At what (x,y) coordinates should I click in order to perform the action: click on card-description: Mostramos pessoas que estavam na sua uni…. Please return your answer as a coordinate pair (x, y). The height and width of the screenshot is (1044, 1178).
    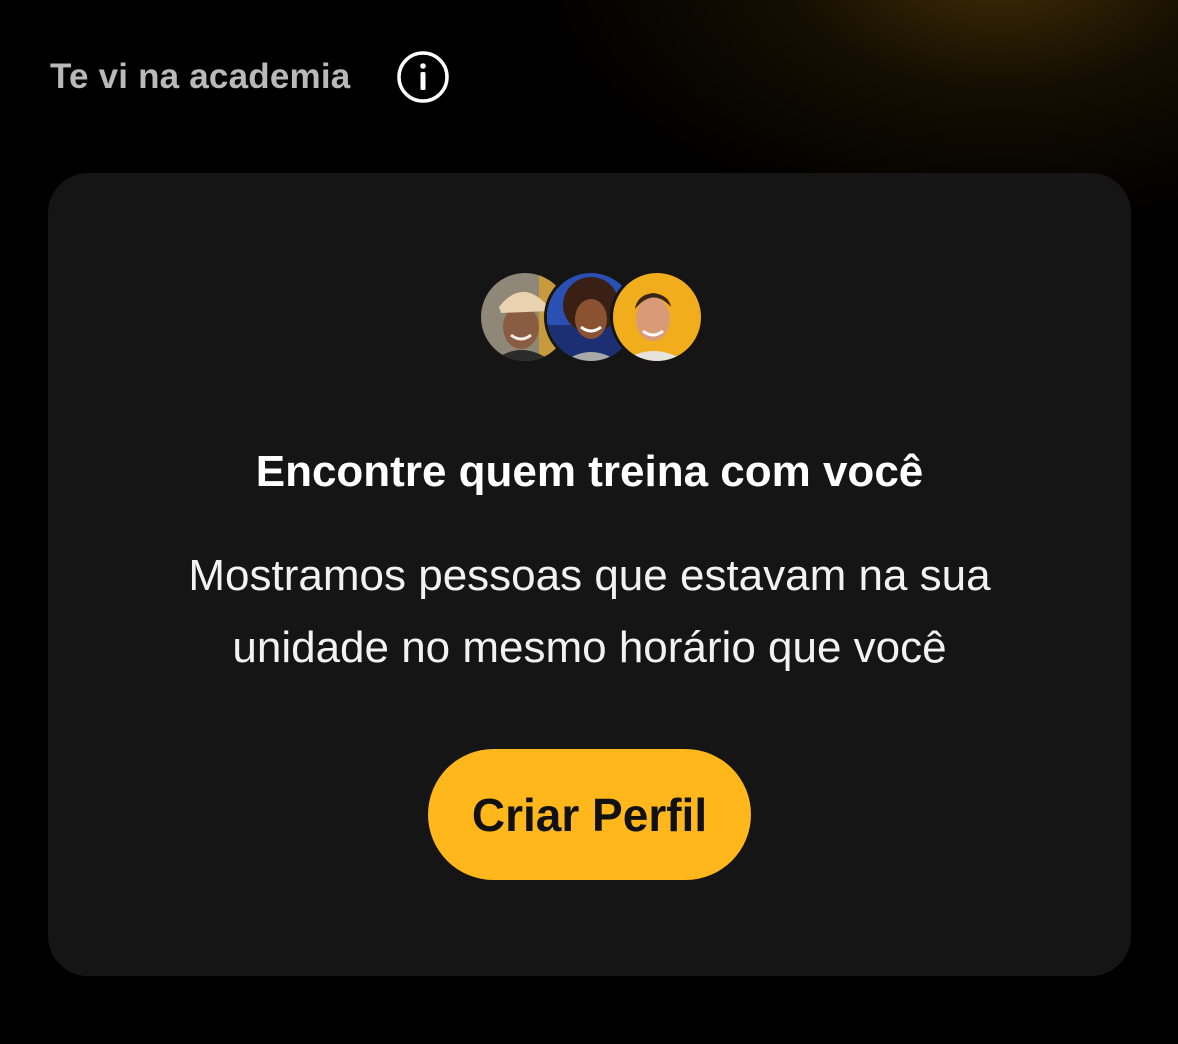
    Looking at the image, I should click on (589, 612).